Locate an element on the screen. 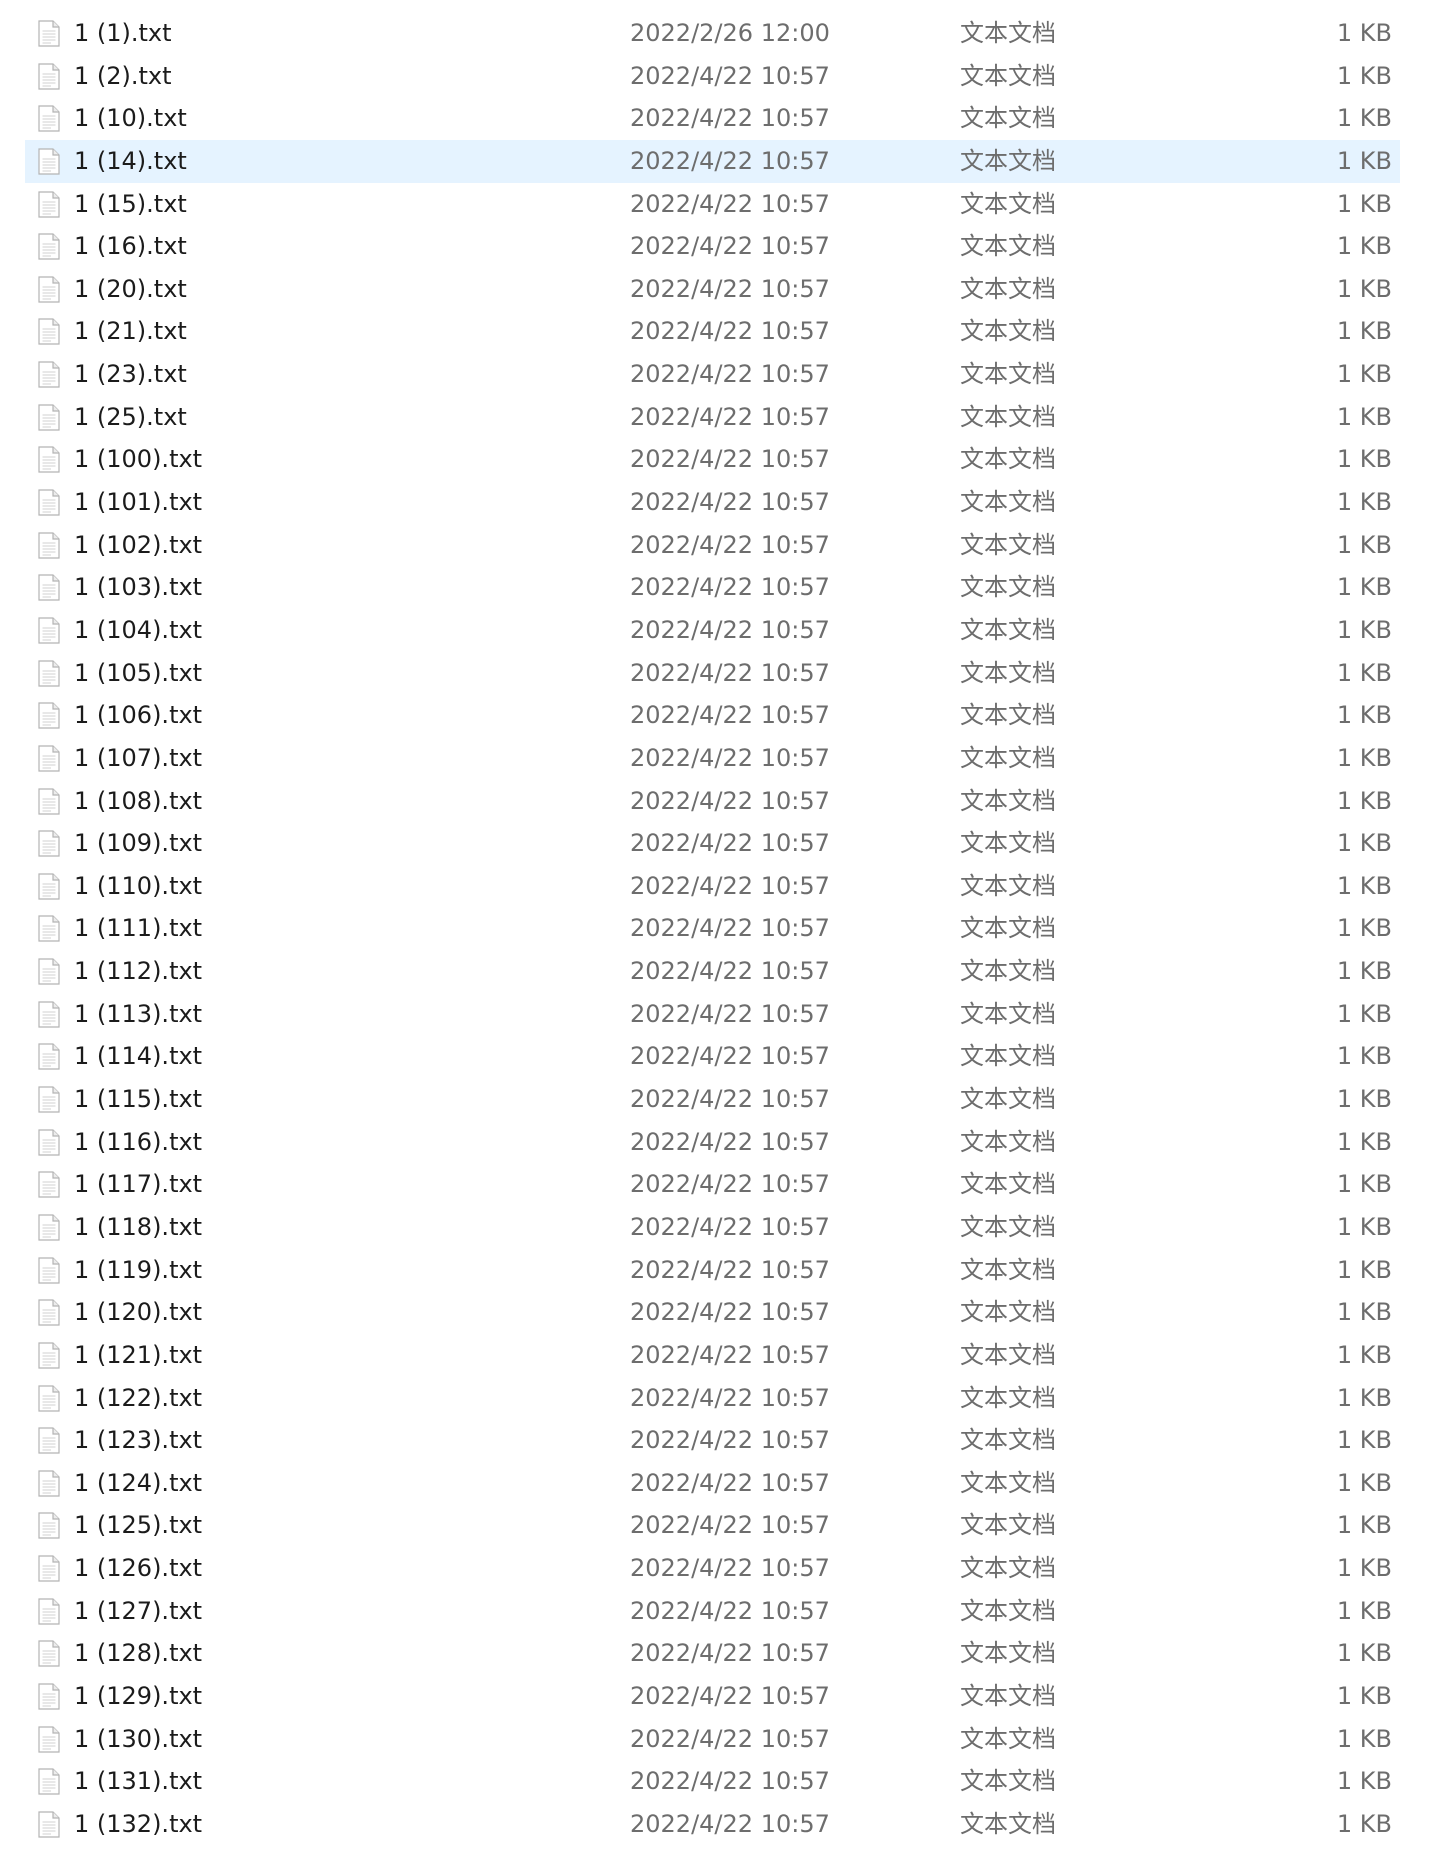 The height and width of the screenshot is (1850, 1448). file-row: 1 (124).txt 2022/4/22 10:57 文本文档 1 KB is located at coordinates (712, 1483).